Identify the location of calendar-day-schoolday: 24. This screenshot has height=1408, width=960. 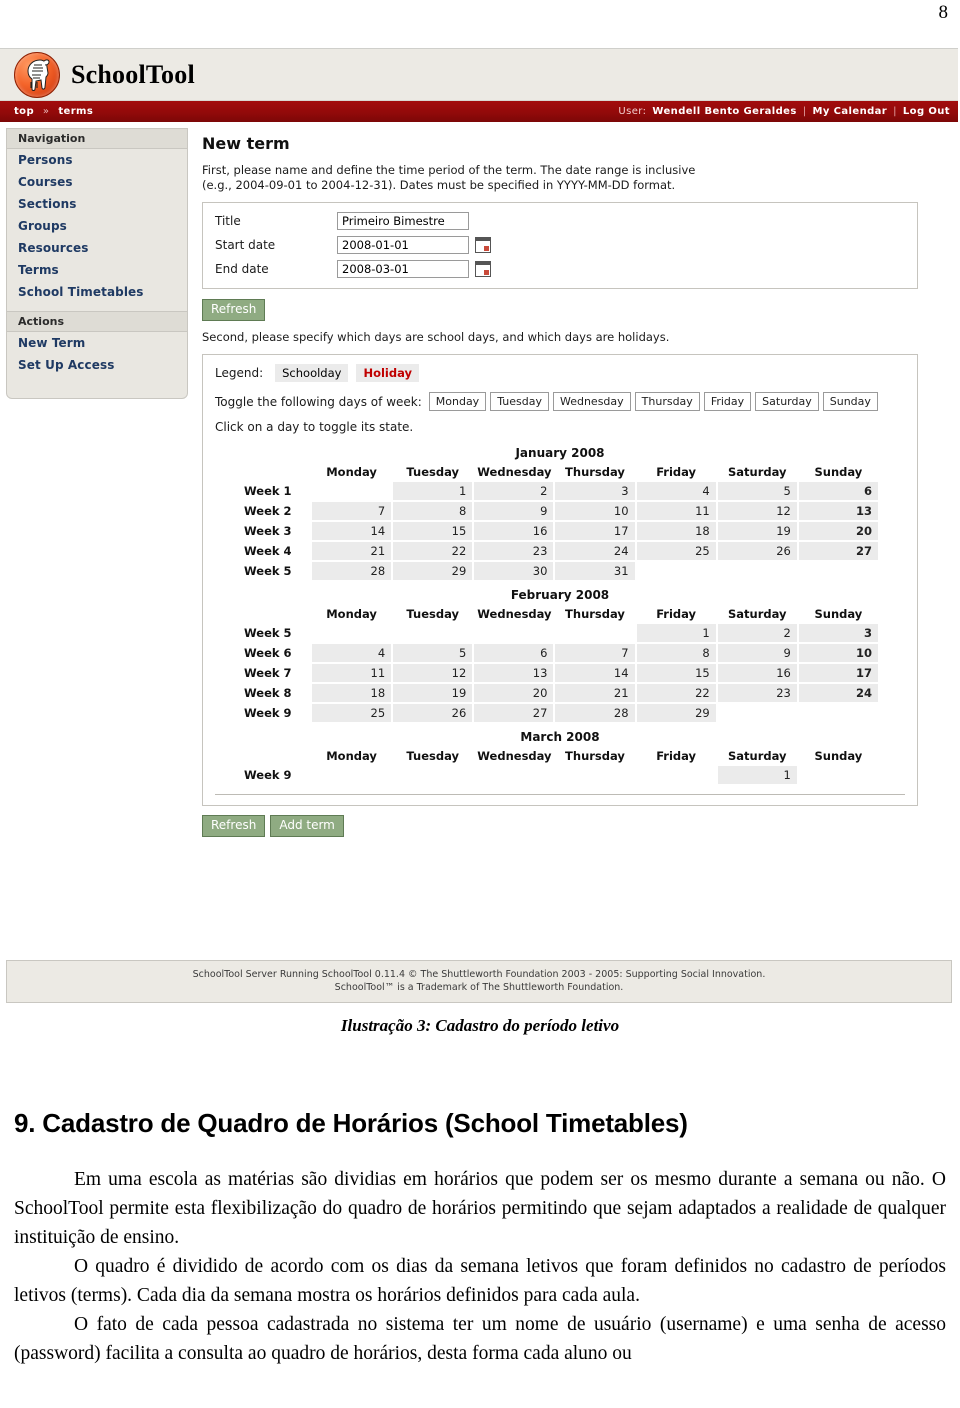
(595, 551).